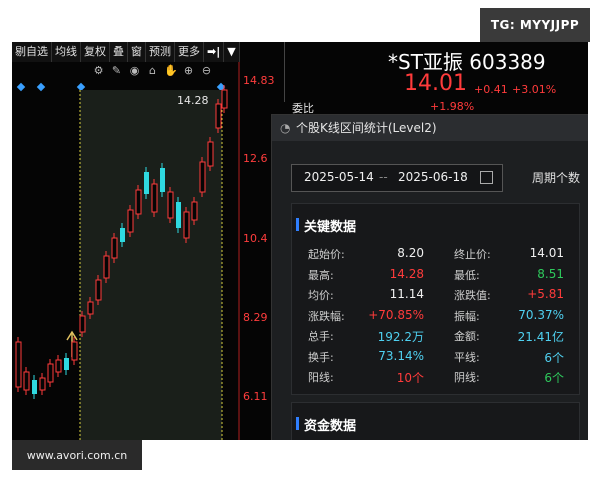 The image size is (600, 480). Describe the element at coordinates (467, 316) in the screenshot. I see `stat-label: 振幅:` at that location.